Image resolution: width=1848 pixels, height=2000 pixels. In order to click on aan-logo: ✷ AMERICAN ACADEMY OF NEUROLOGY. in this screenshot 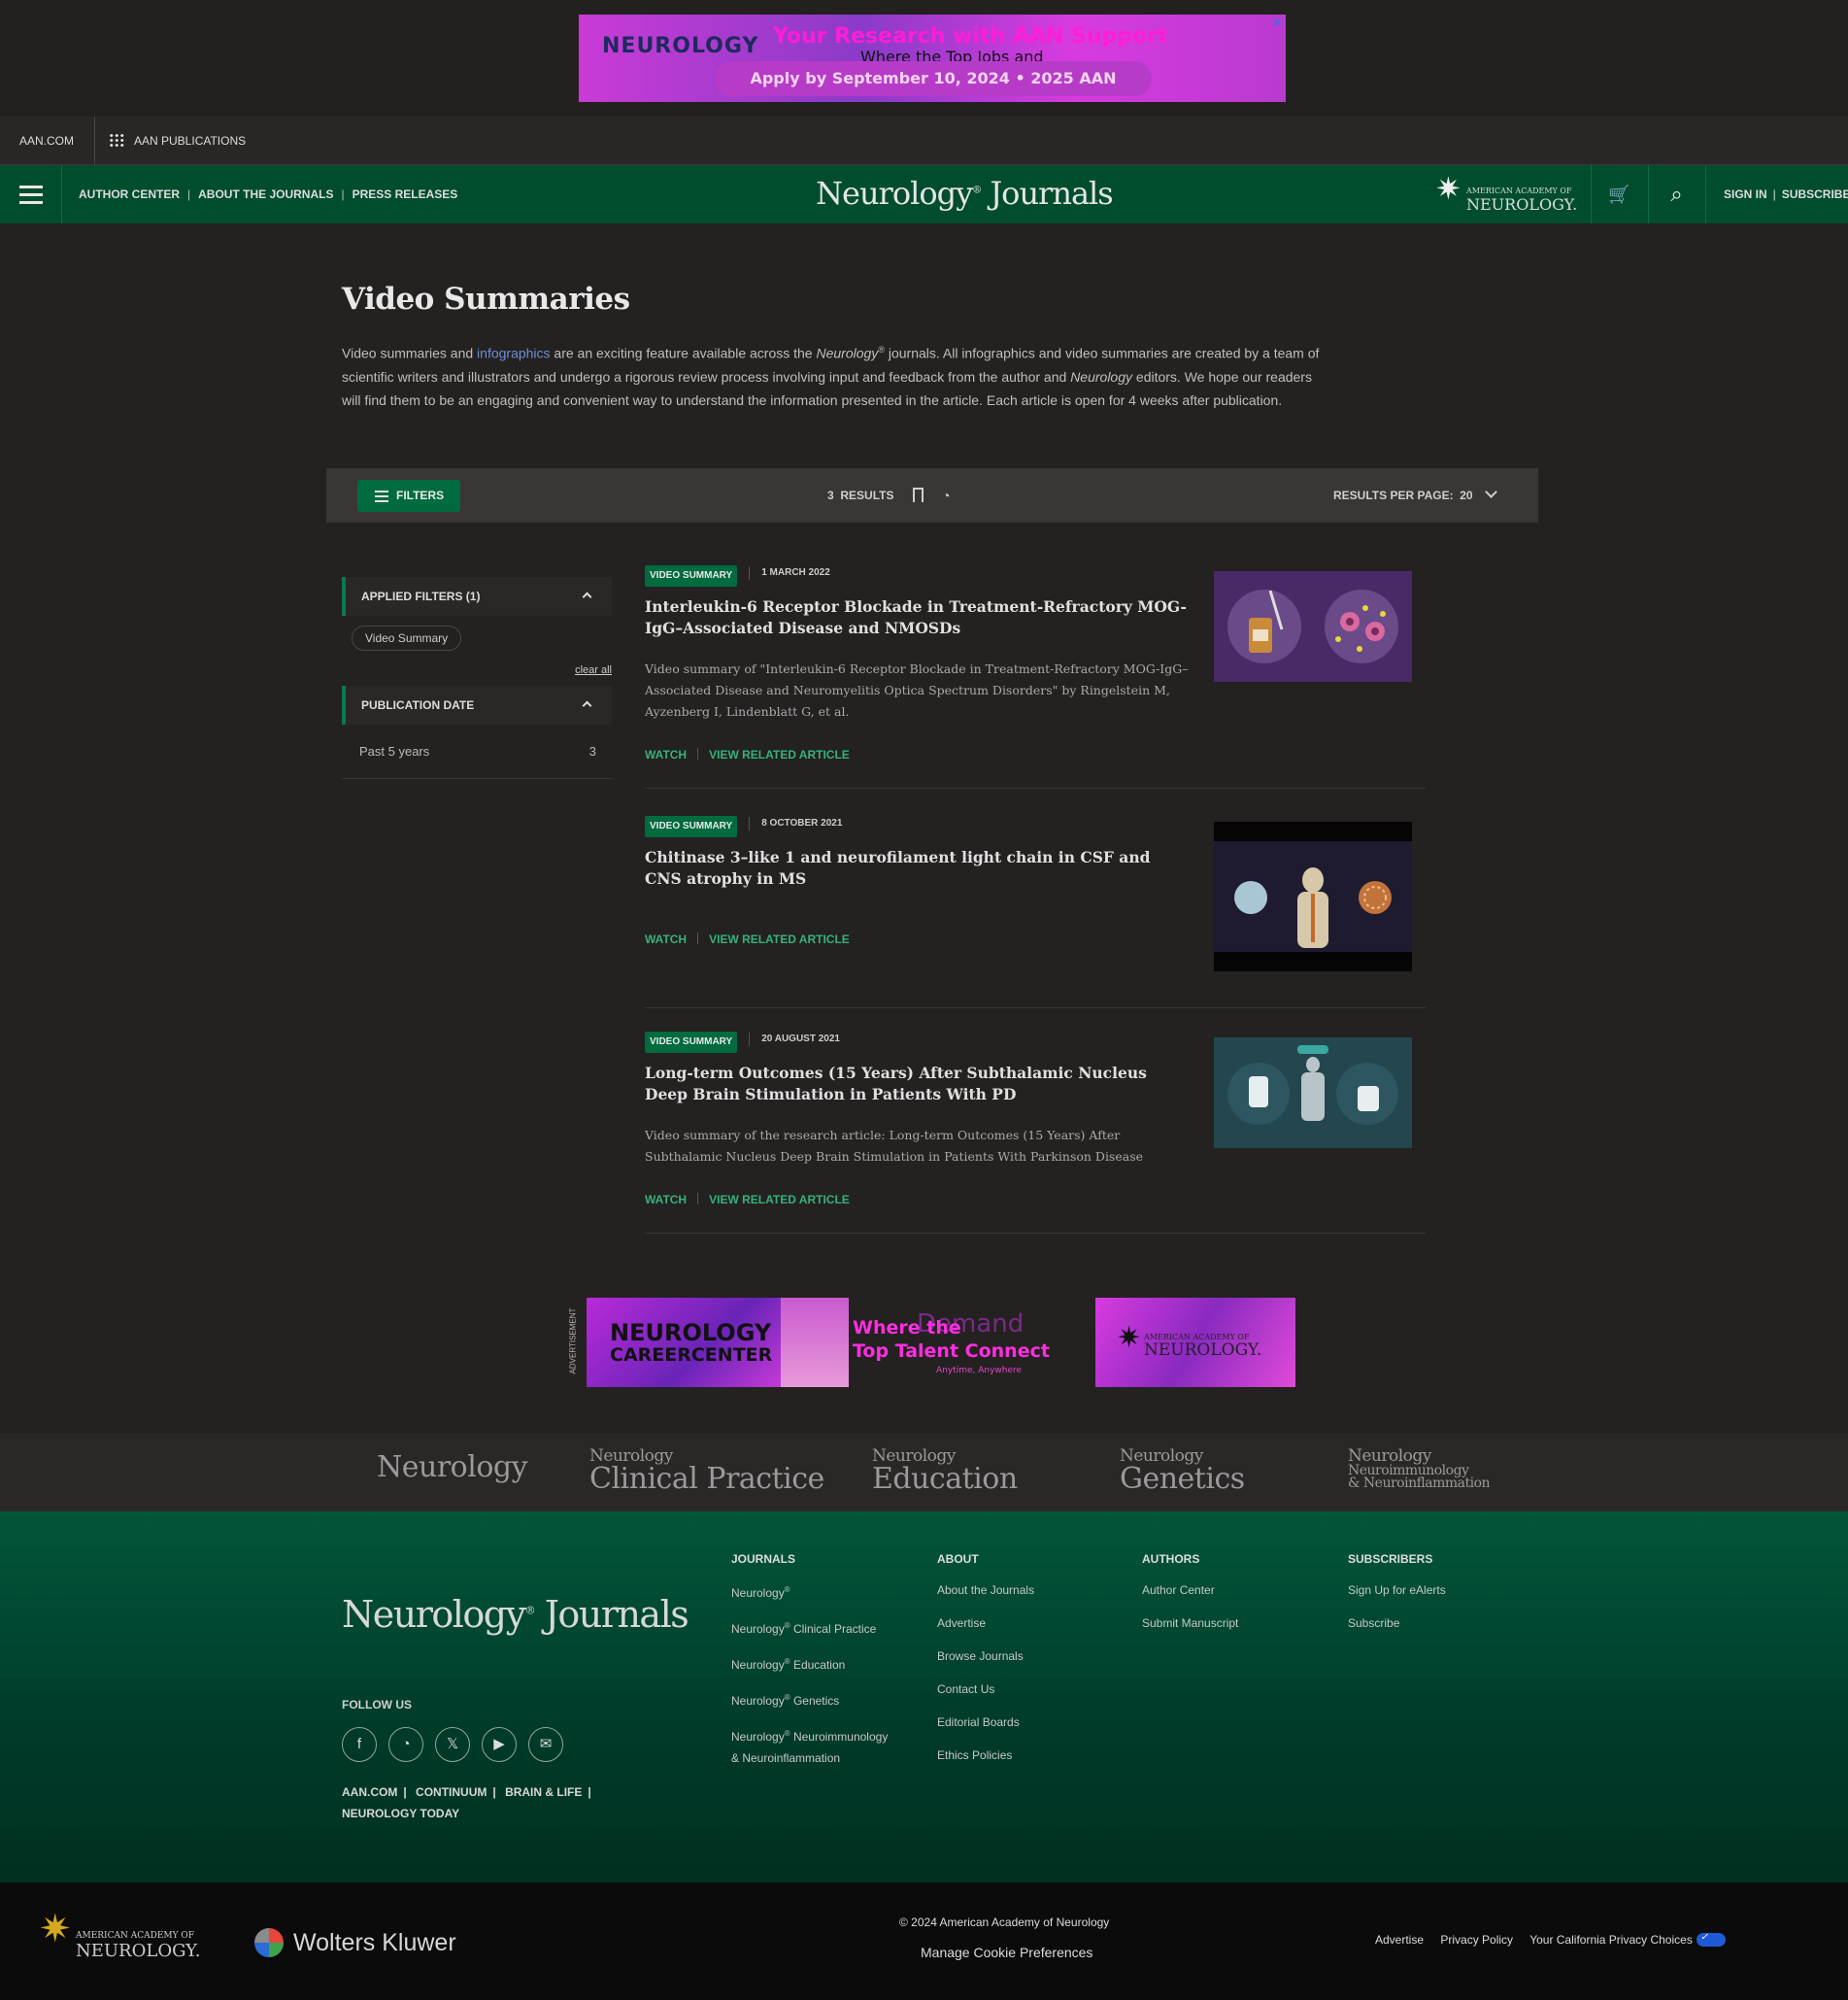, I will do `click(1513, 194)`.